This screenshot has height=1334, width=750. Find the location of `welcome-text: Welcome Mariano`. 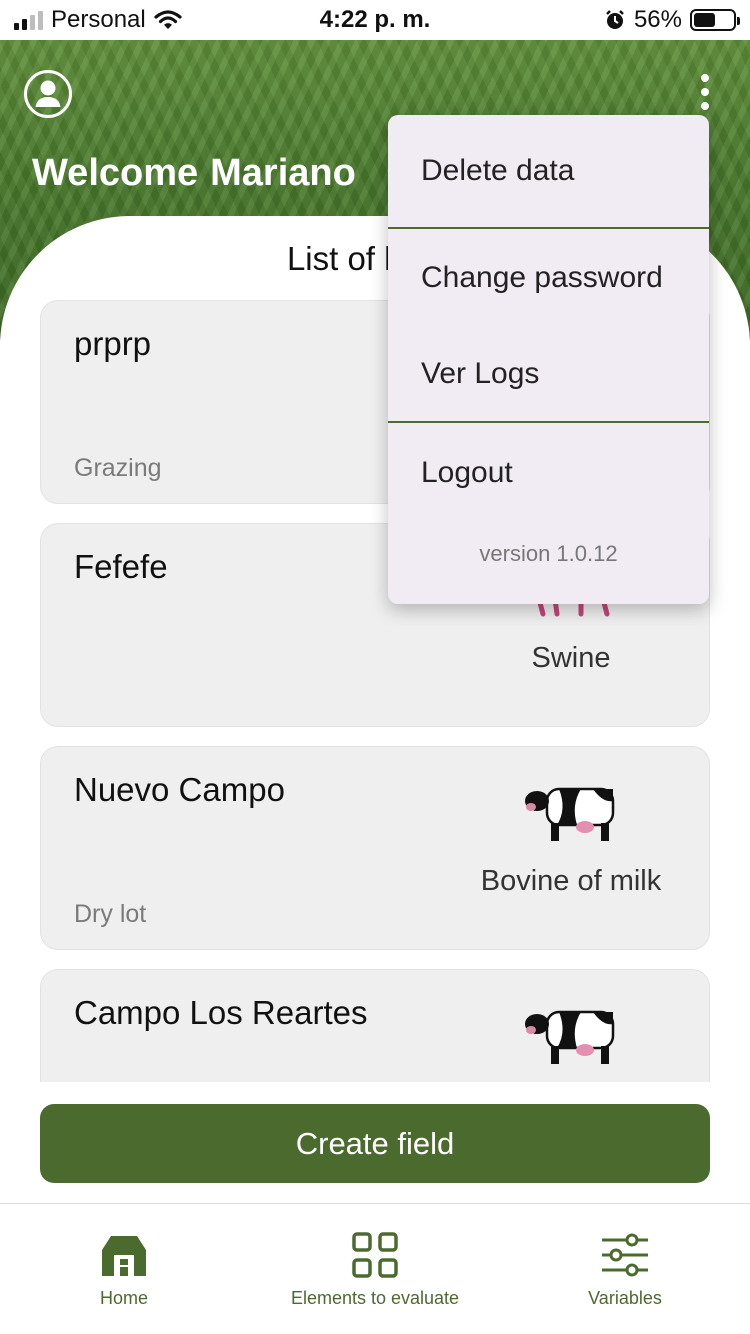

welcome-text: Welcome Mariano is located at coordinates (194, 173).